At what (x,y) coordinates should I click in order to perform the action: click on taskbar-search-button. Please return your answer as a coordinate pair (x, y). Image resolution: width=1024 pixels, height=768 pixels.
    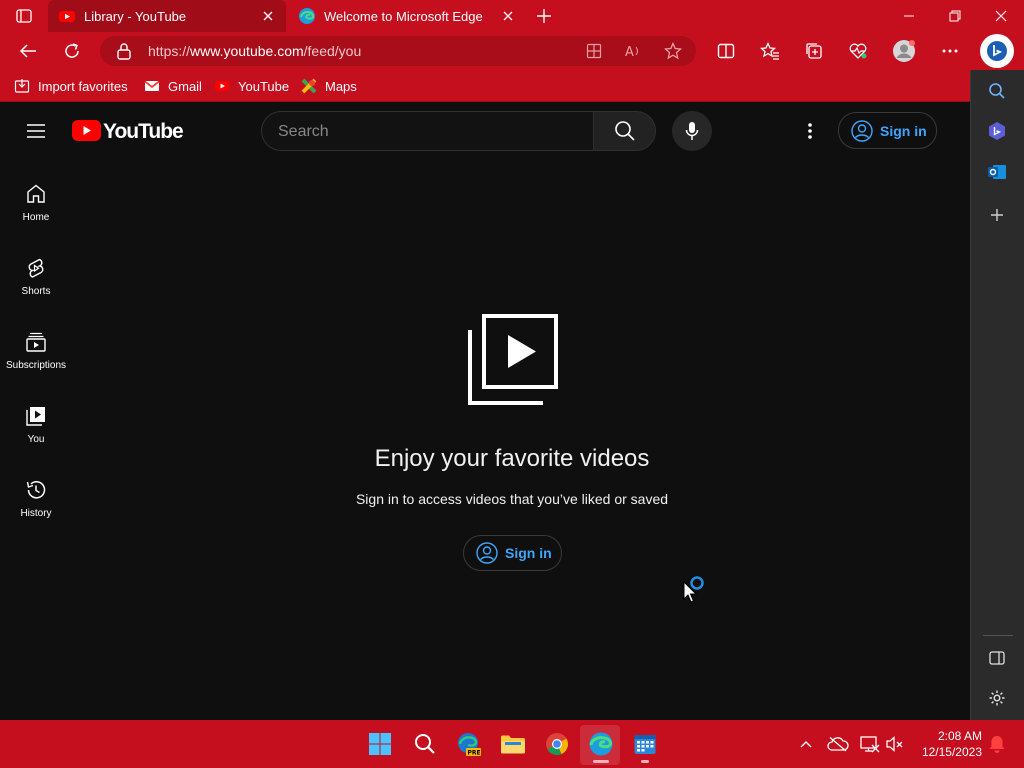
    Looking at the image, I should click on (425, 744).